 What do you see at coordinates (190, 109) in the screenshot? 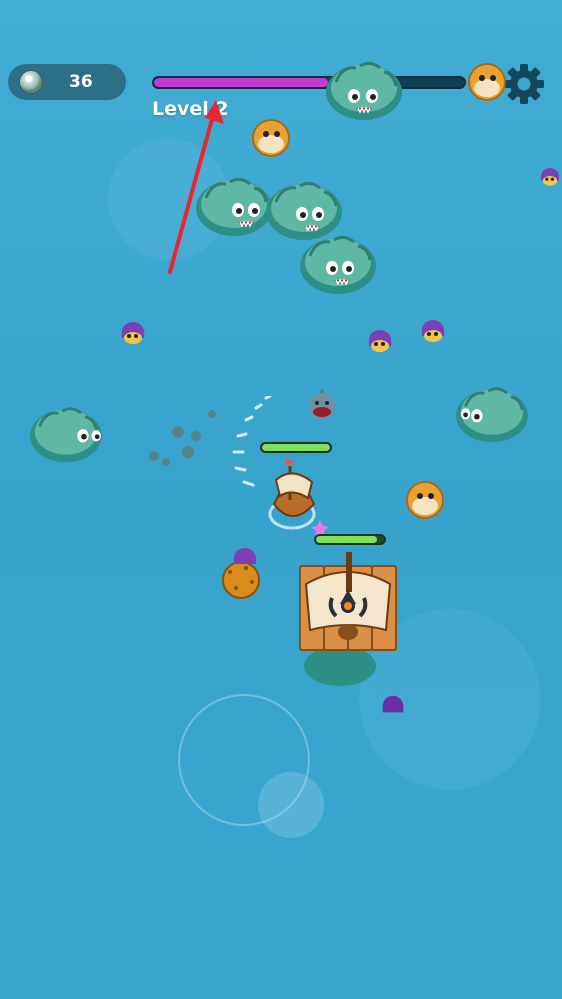
I see `level-label: Level 2` at bounding box center [190, 109].